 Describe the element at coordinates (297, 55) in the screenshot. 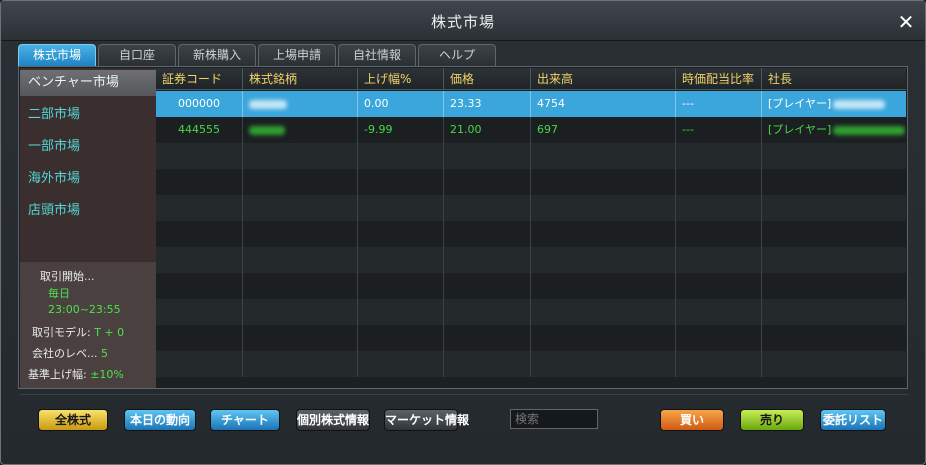

I see `tab-listing-application: 上場申請` at that location.